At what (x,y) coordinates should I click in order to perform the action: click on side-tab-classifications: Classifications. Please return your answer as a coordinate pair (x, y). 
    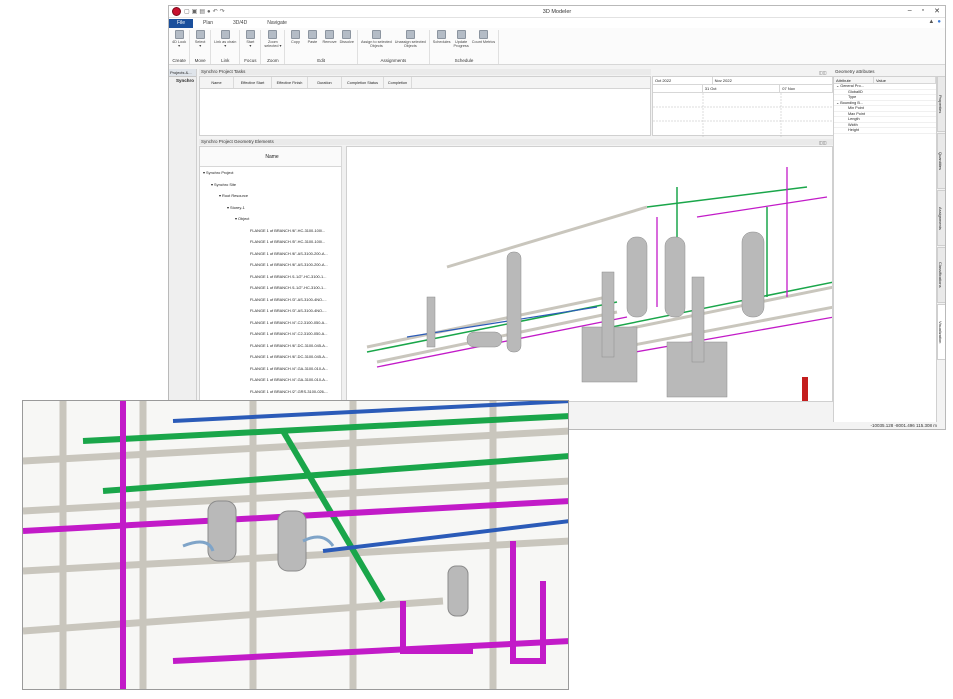
    Looking at the image, I should click on (941, 275).